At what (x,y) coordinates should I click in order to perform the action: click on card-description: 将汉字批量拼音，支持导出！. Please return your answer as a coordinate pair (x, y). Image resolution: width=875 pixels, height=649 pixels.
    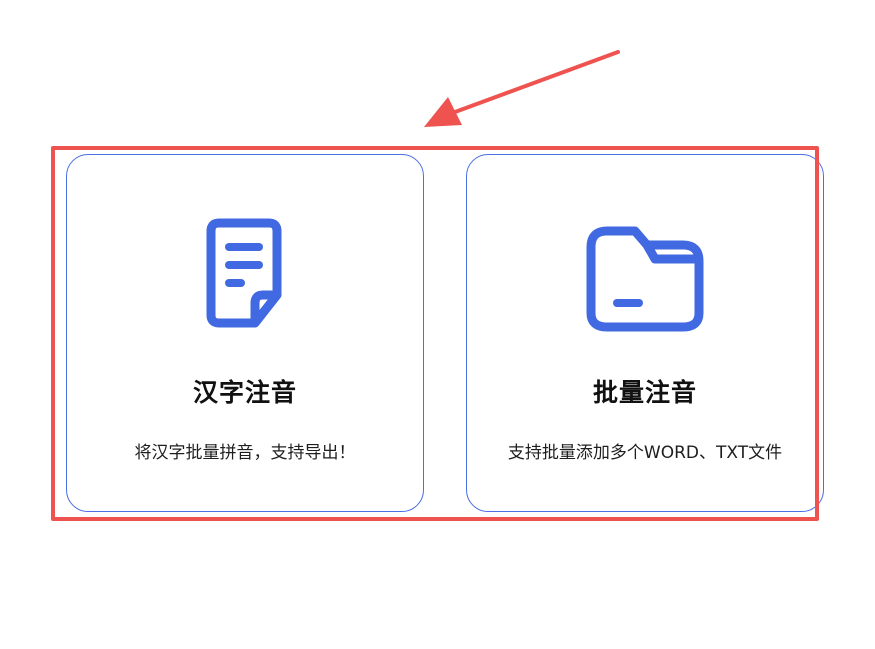
    Looking at the image, I should click on (245, 453).